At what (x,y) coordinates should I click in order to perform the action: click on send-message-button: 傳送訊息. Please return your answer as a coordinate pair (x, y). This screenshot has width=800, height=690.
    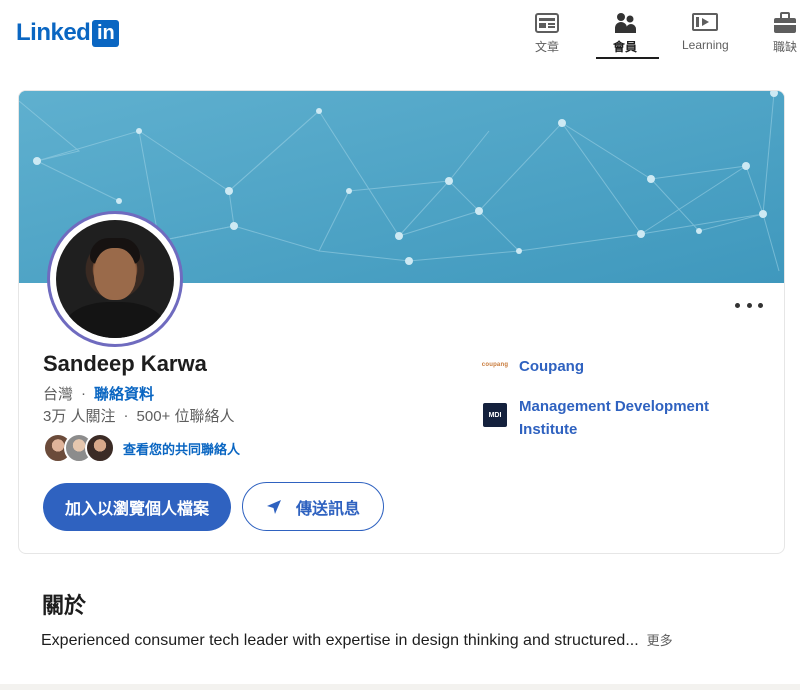
    Looking at the image, I should click on (313, 506).